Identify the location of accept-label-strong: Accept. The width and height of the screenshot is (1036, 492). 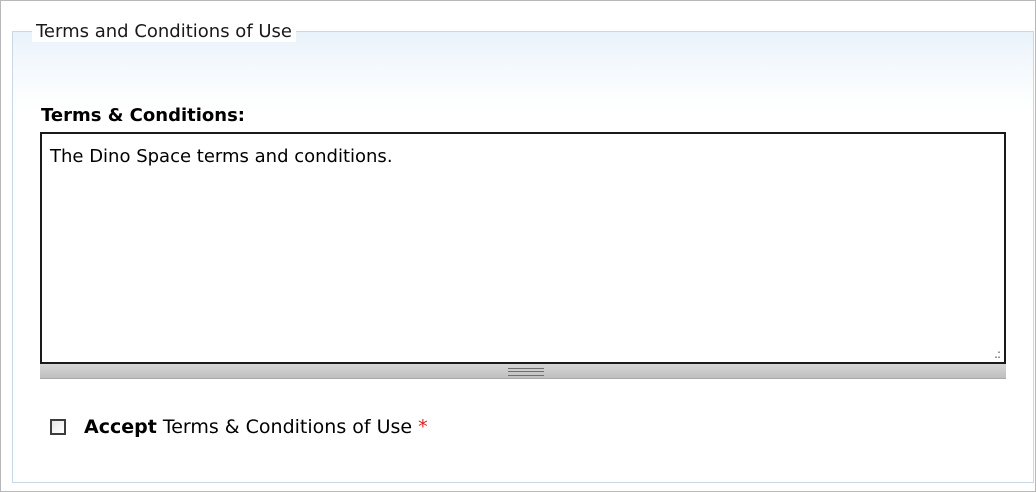
(120, 427).